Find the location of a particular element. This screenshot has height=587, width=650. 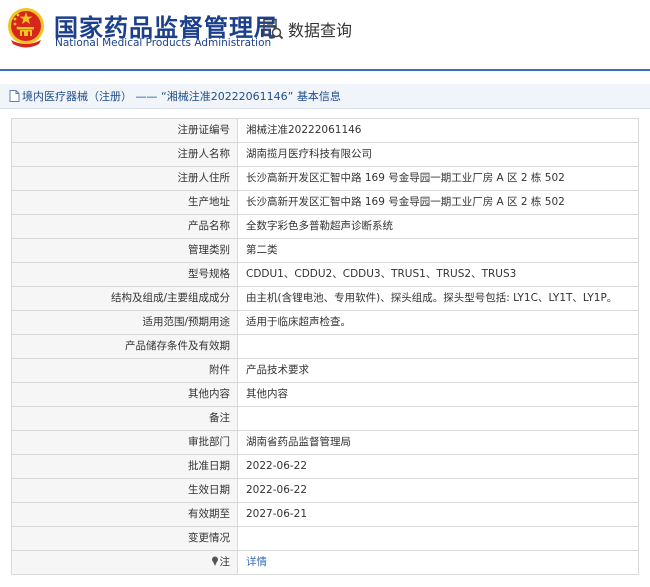

note-value-cell: 详情 is located at coordinates (438, 562).